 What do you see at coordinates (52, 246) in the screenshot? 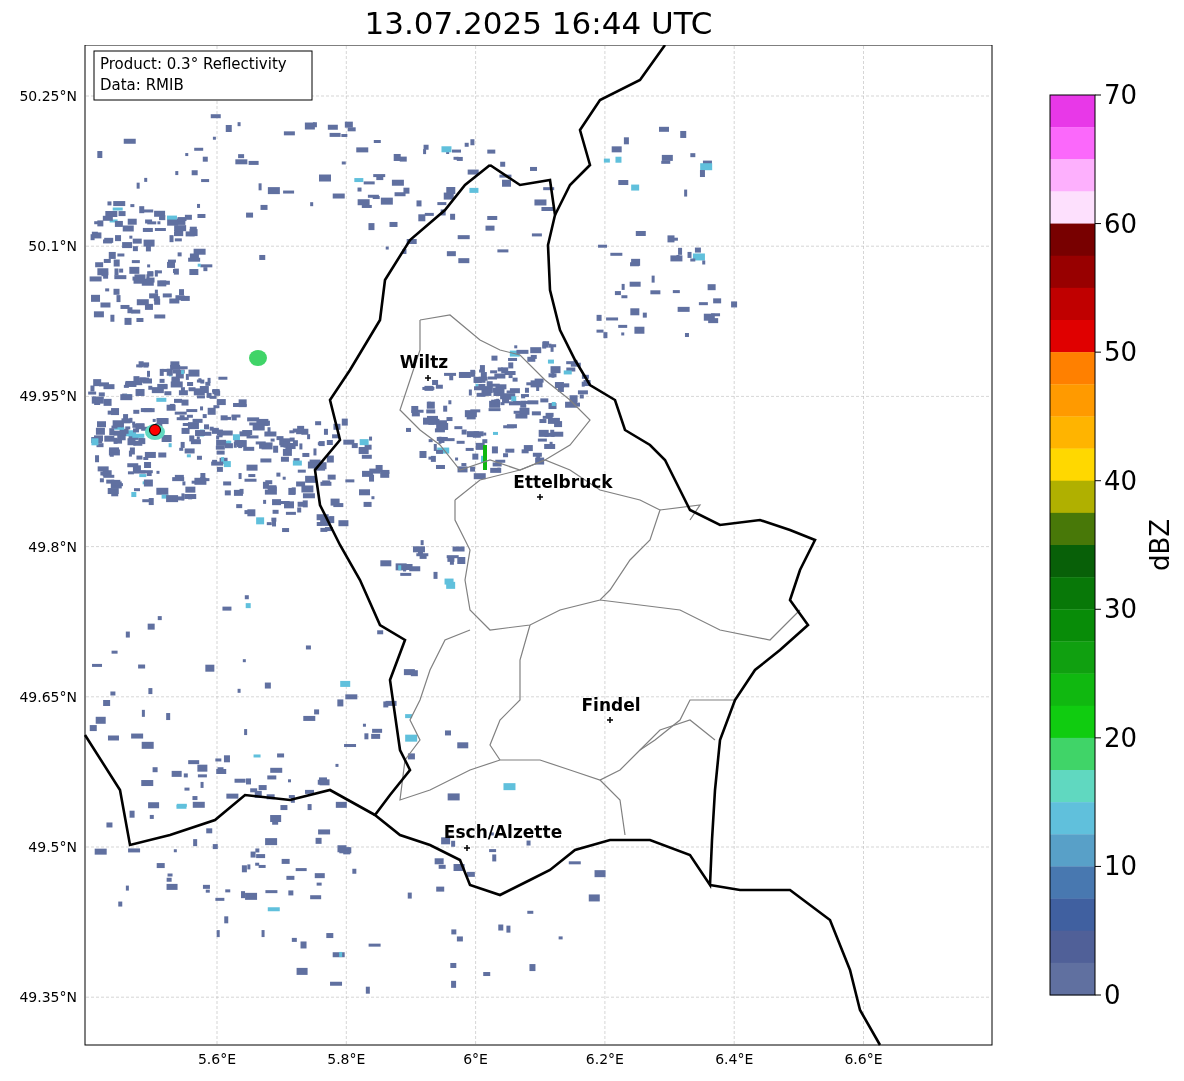
I see `latitude-label: 50.1°N` at bounding box center [52, 246].